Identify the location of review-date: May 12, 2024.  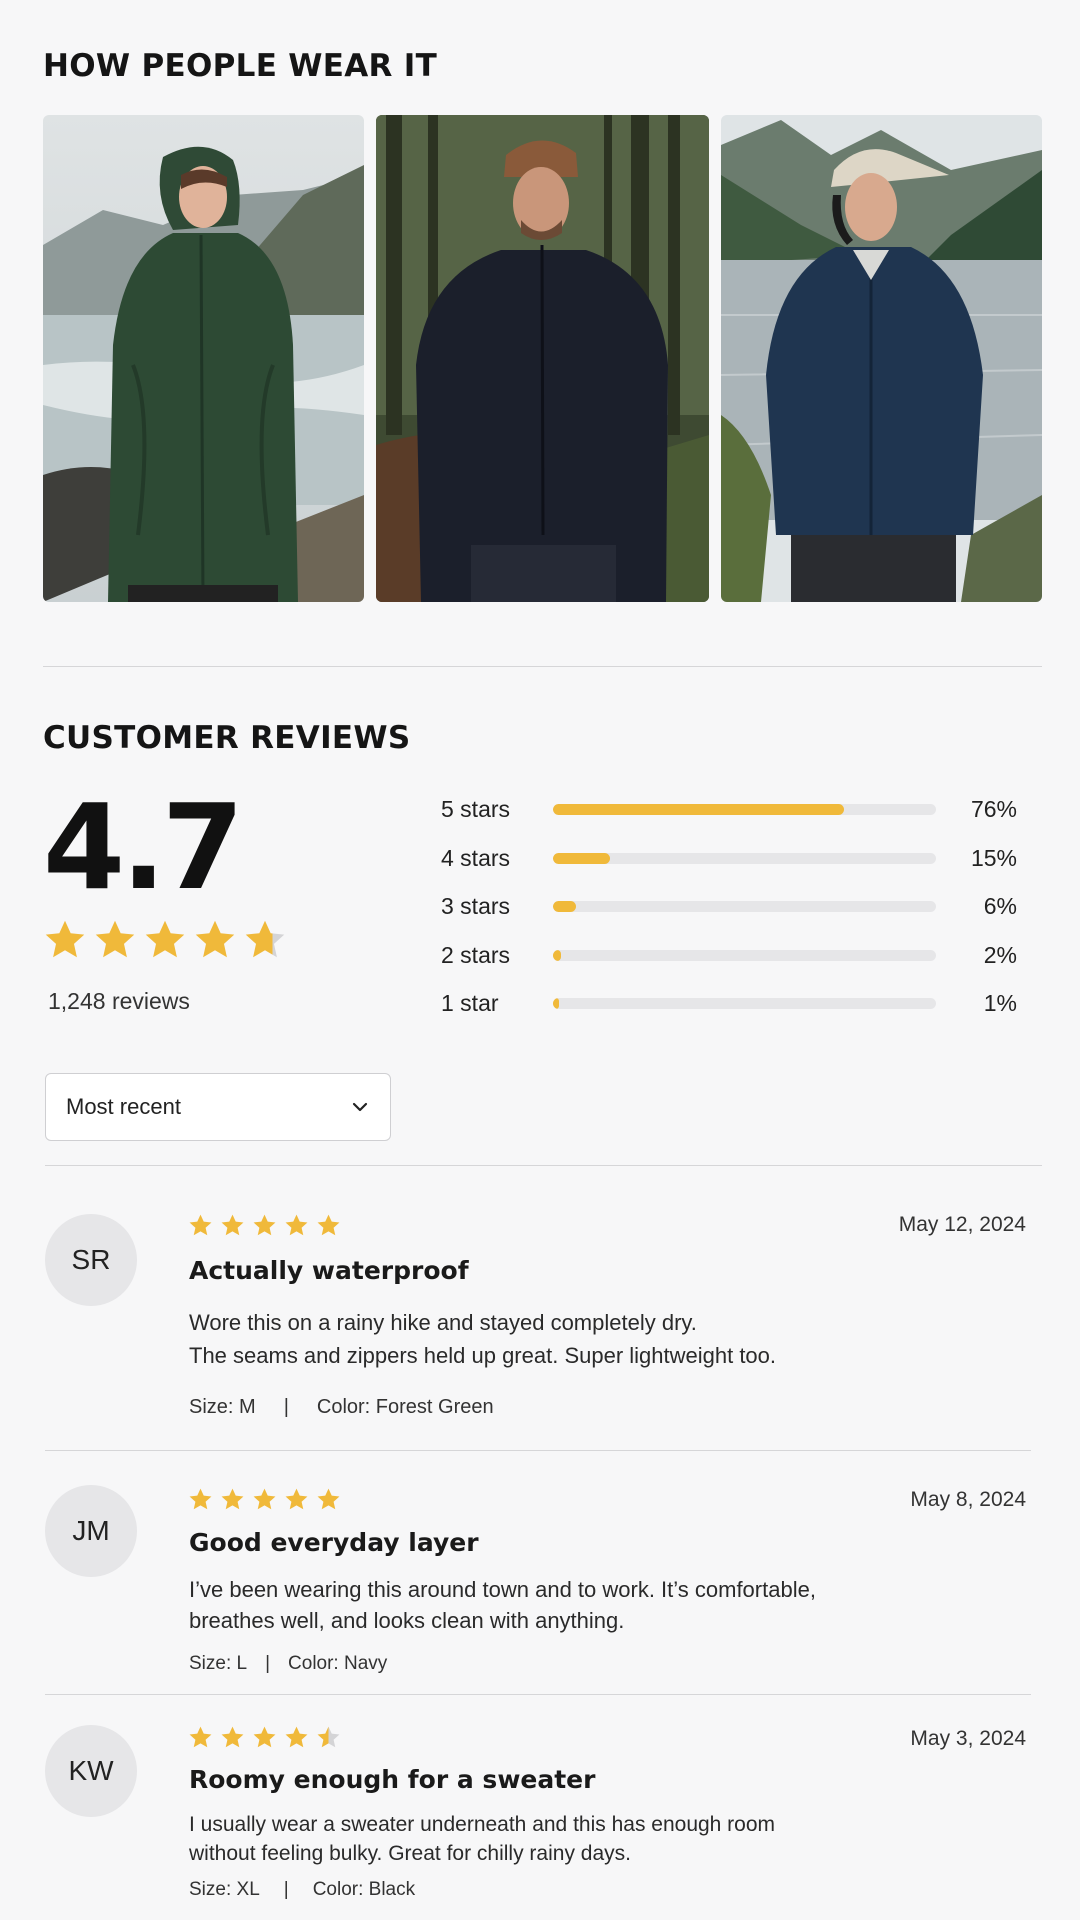
(962, 1224).